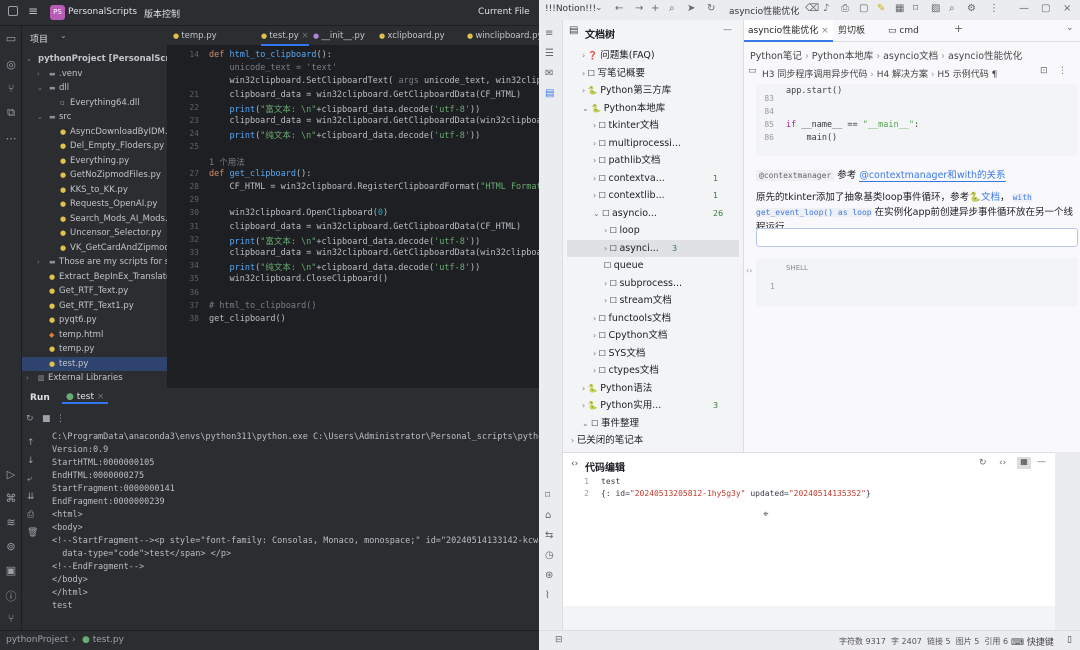 Image resolution: width=1080 pixels, height=650 pixels. I want to click on close-icon: ×, so click(1067, 8).